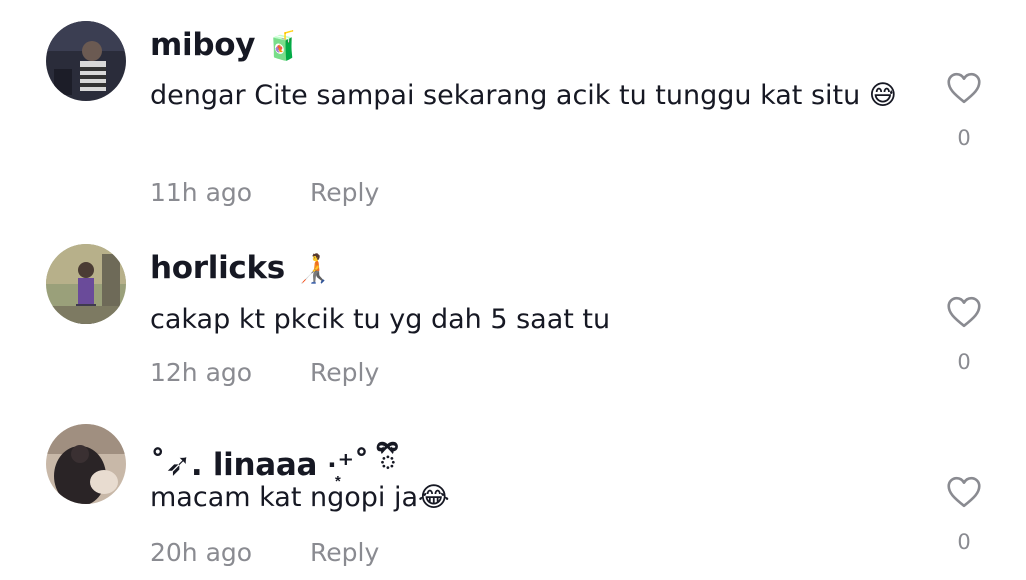 This screenshot has width=1026, height=580. I want to click on username-emoji: 🧃, so click(283, 45).